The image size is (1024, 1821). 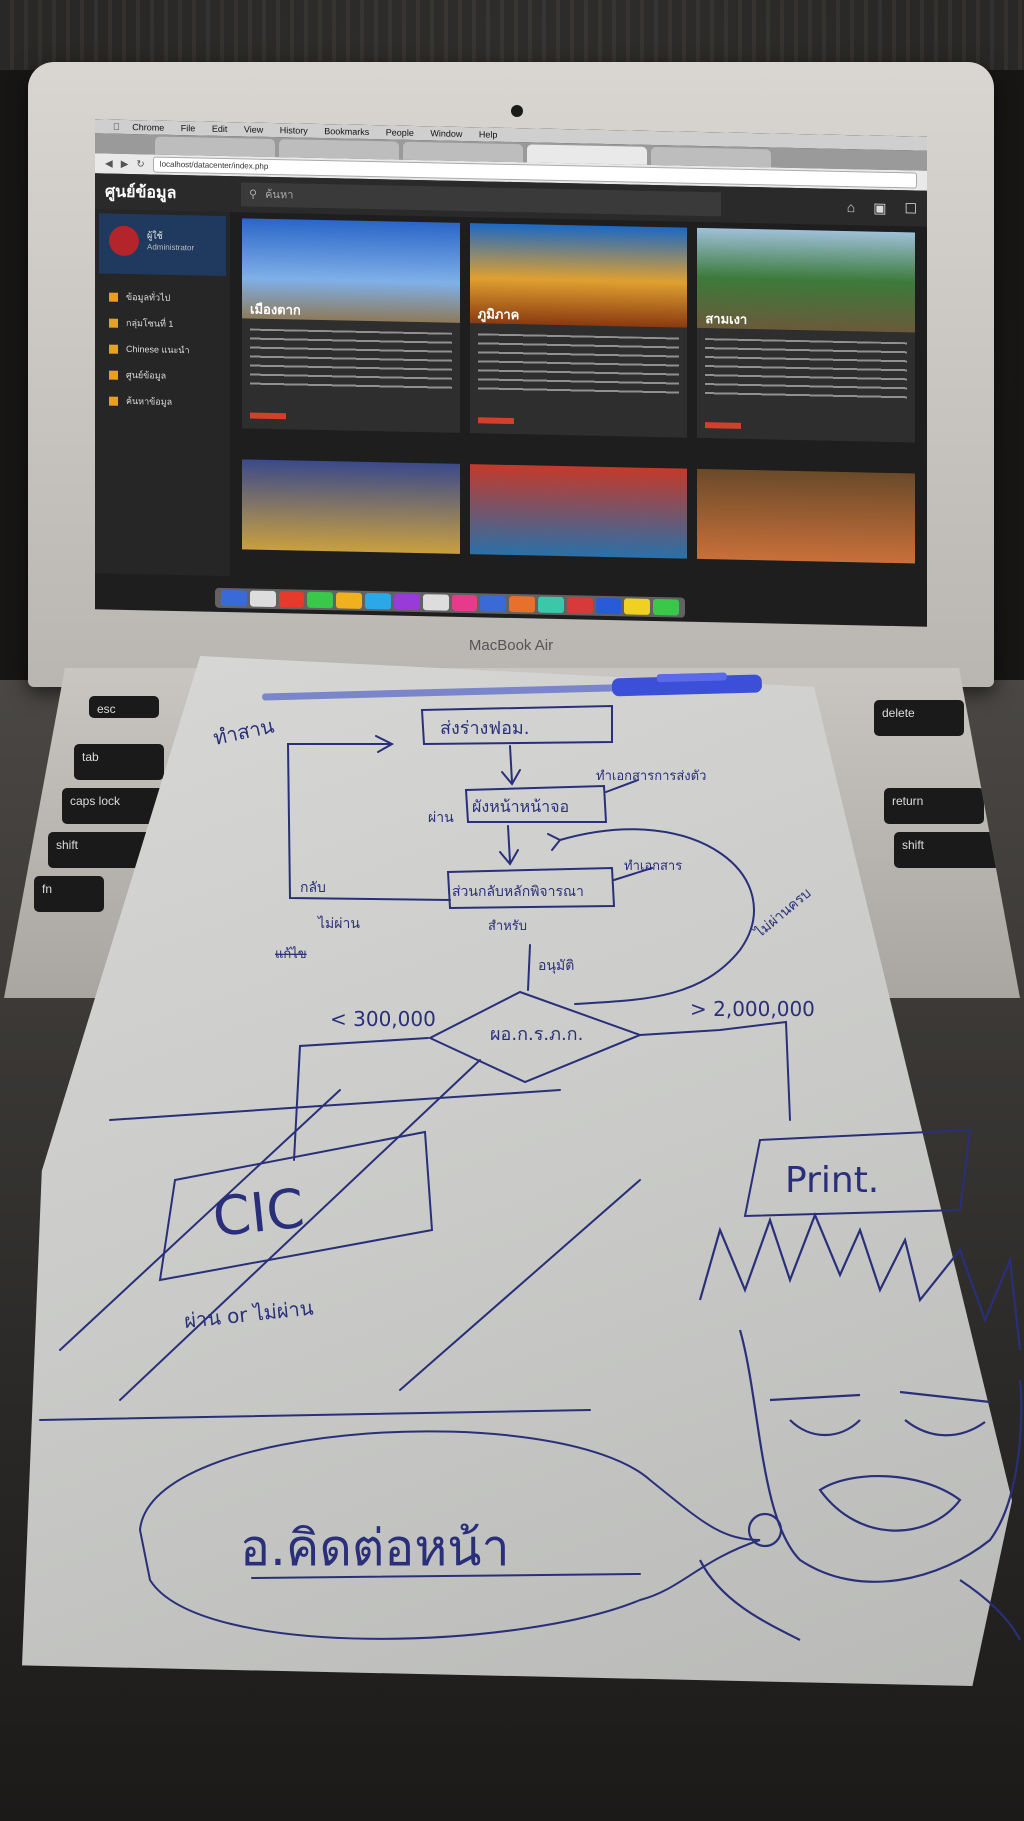 What do you see at coordinates (361, 1099) in the screenshot?
I see `line-left` at bounding box center [361, 1099].